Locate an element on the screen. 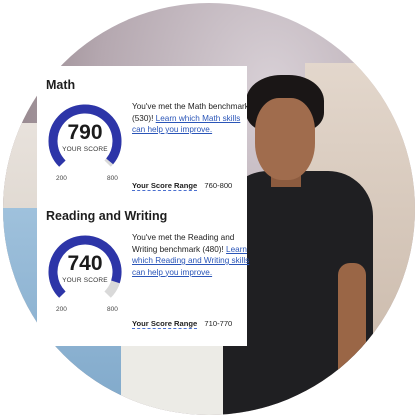  score-range: Your Score Range 710-770 is located at coordinates (182, 324).